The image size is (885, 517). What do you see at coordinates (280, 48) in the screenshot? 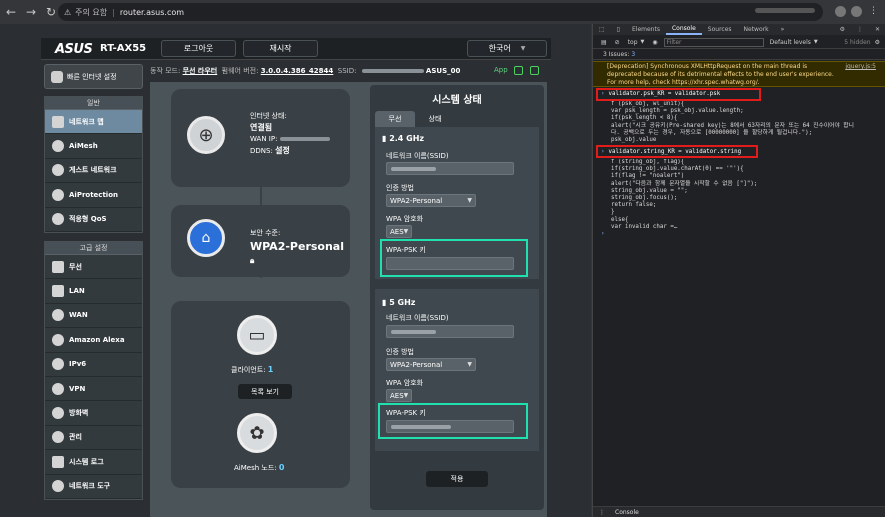
I see `reboot-button: 재시작` at bounding box center [280, 48].